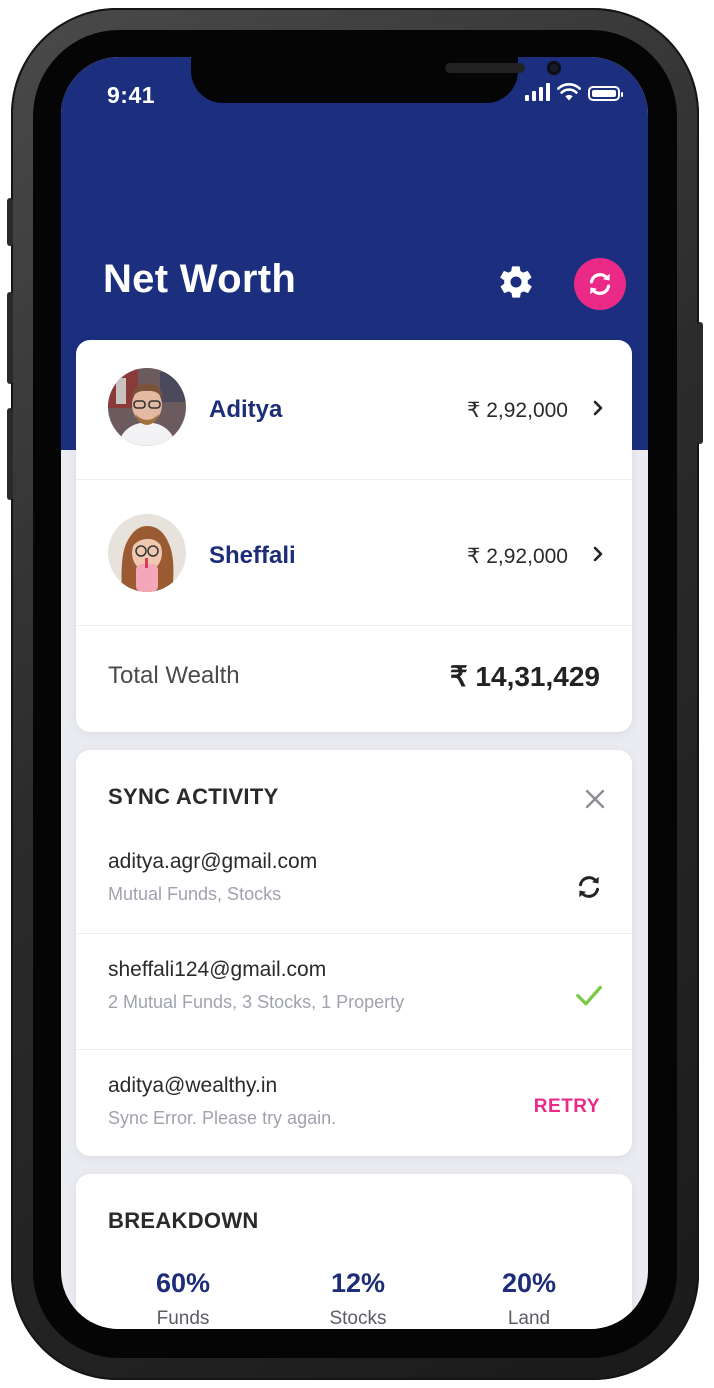 The width and height of the screenshot is (714, 1388). What do you see at coordinates (376, 80) in the screenshot?
I see `notch` at bounding box center [376, 80].